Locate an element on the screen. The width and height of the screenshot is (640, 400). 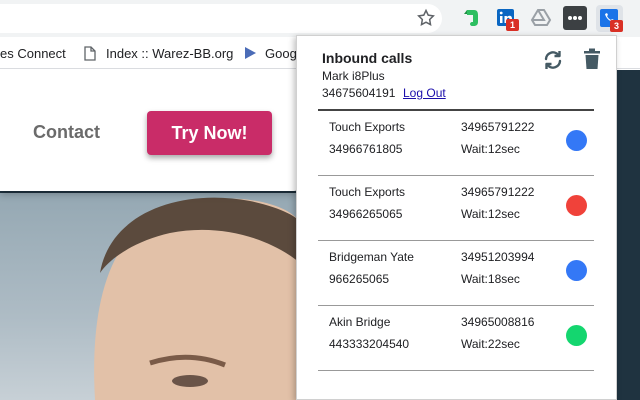
caller-name: Bridgeman Yate is located at coordinates (371, 257).